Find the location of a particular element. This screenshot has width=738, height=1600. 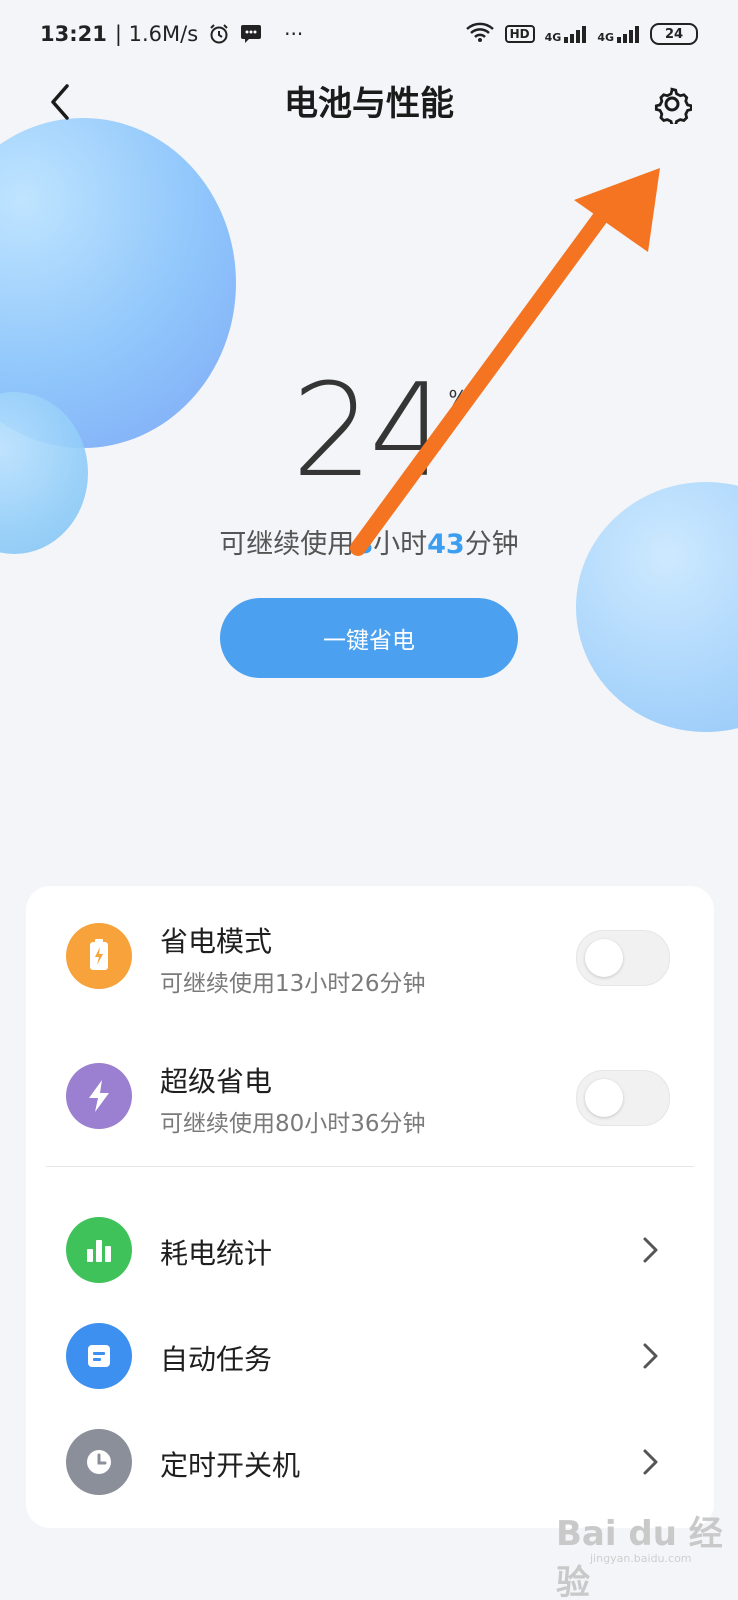

message-icon is located at coordinates (251, 34).